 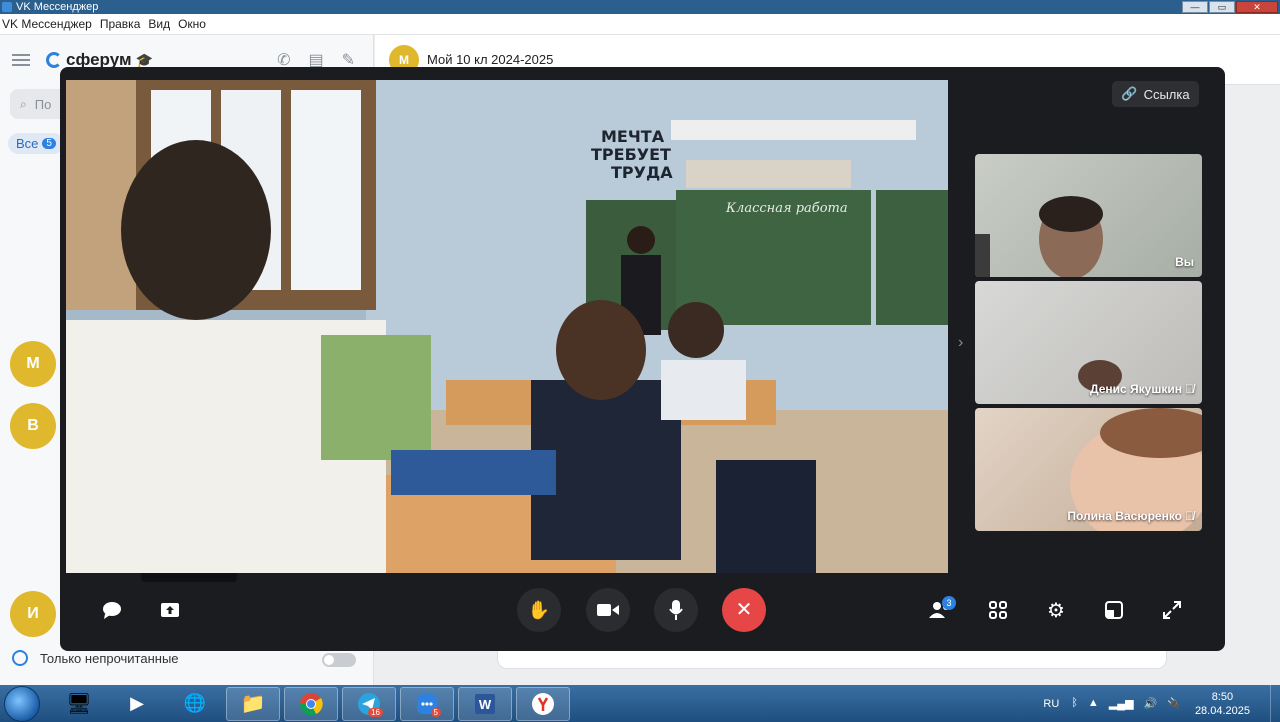 I want to click on window-title: VK Мессенджер, so click(x=57, y=7).